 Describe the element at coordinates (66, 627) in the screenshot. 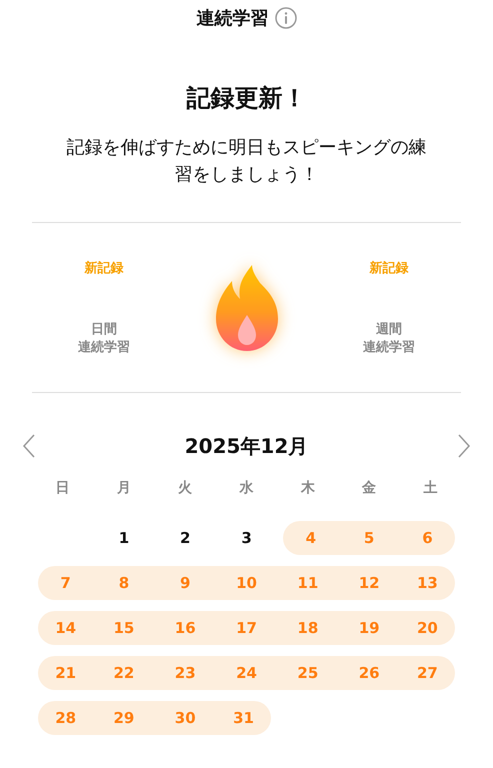

I see `calendar-day: 14` at that location.